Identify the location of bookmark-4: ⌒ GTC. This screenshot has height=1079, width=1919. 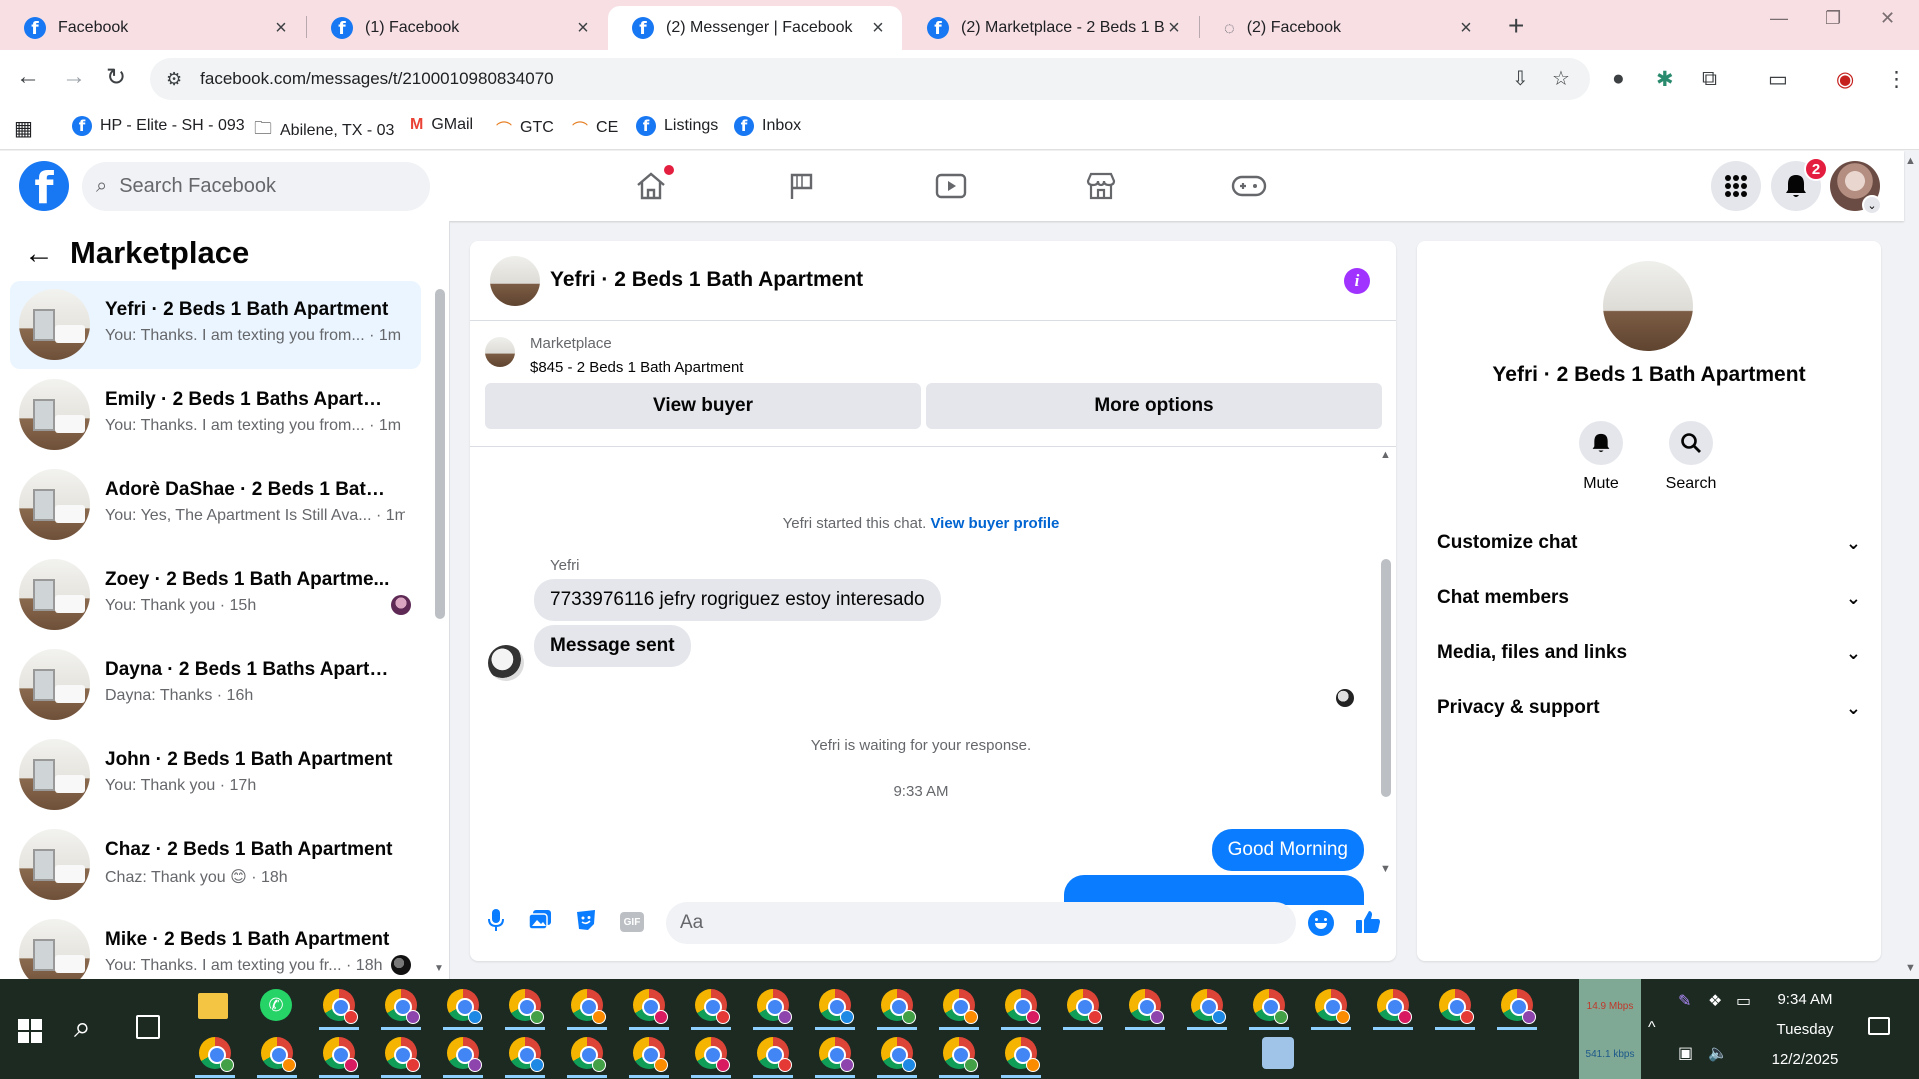
(525, 128).